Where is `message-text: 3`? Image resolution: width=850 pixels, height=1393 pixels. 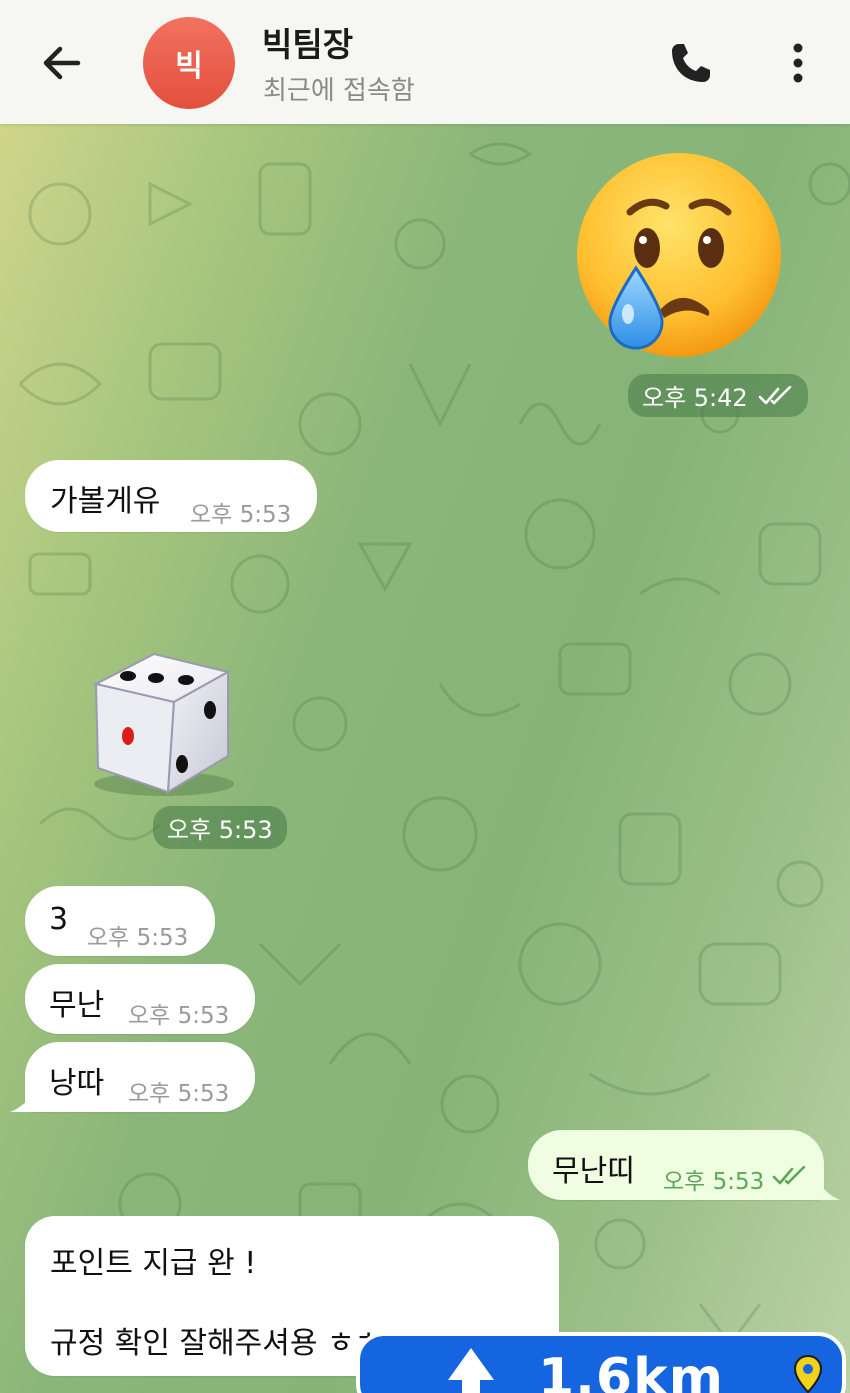
message-text: 3 is located at coordinates (59, 919).